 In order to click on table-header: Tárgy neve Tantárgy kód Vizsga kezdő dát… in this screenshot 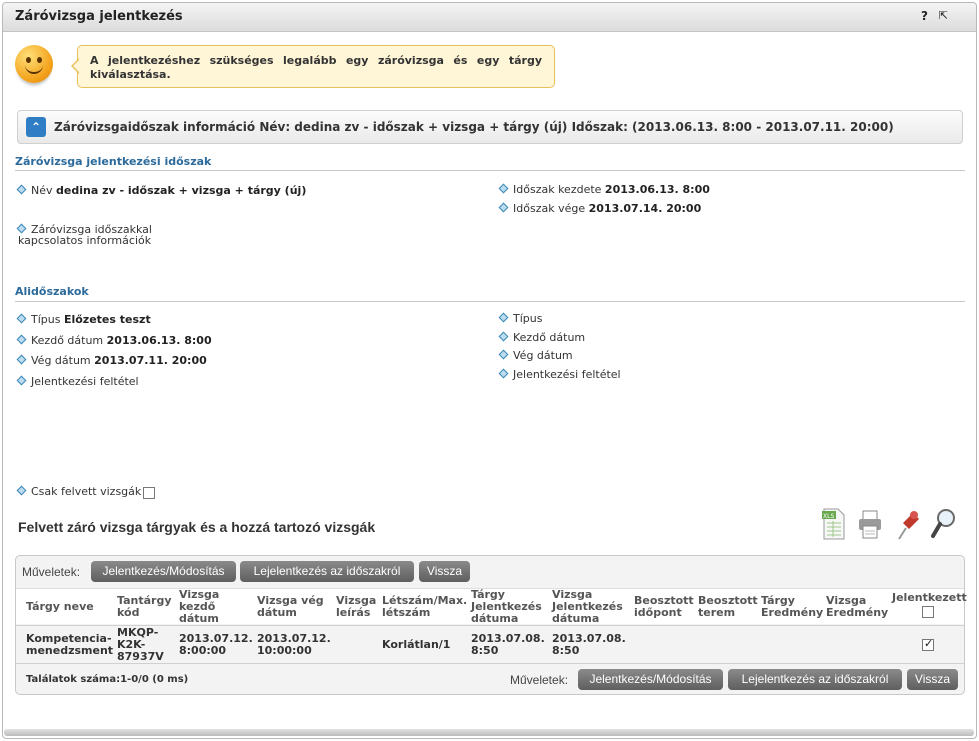, I will do `click(491, 606)`.